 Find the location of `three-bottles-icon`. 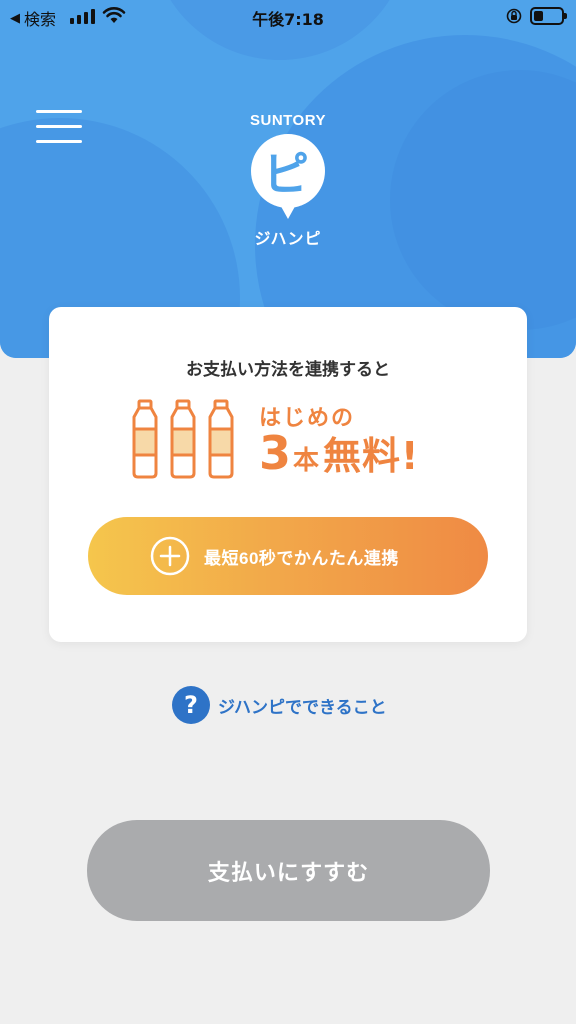

three-bottles-icon is located at coordinates (183, 439).